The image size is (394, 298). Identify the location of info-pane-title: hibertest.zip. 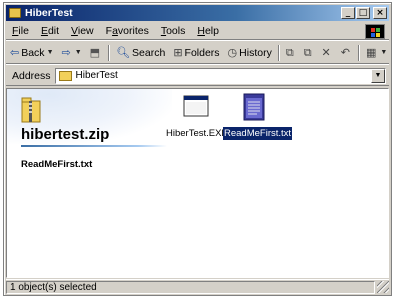
(65, 134).